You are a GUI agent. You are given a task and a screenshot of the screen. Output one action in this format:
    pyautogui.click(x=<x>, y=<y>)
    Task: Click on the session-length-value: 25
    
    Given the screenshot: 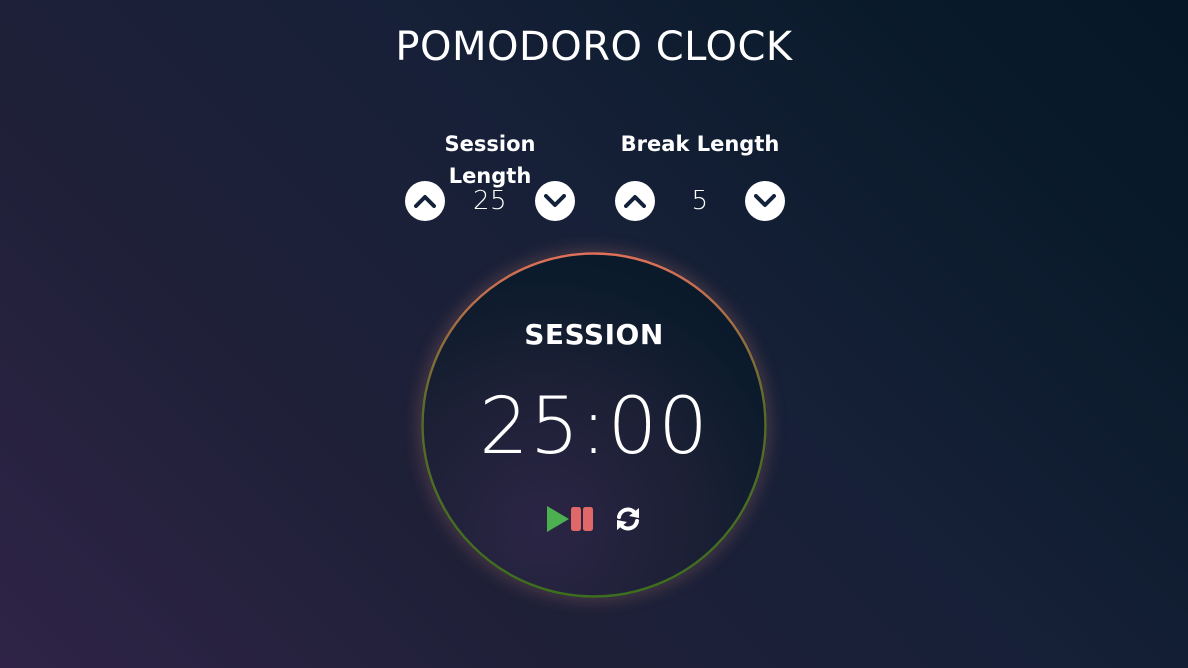 What is the action you would take?
    pyautogui.click(x=490, y=201)
    